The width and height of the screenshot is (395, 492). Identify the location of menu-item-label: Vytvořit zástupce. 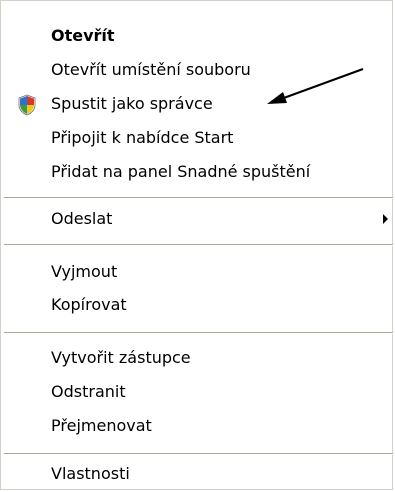
(121, 357).